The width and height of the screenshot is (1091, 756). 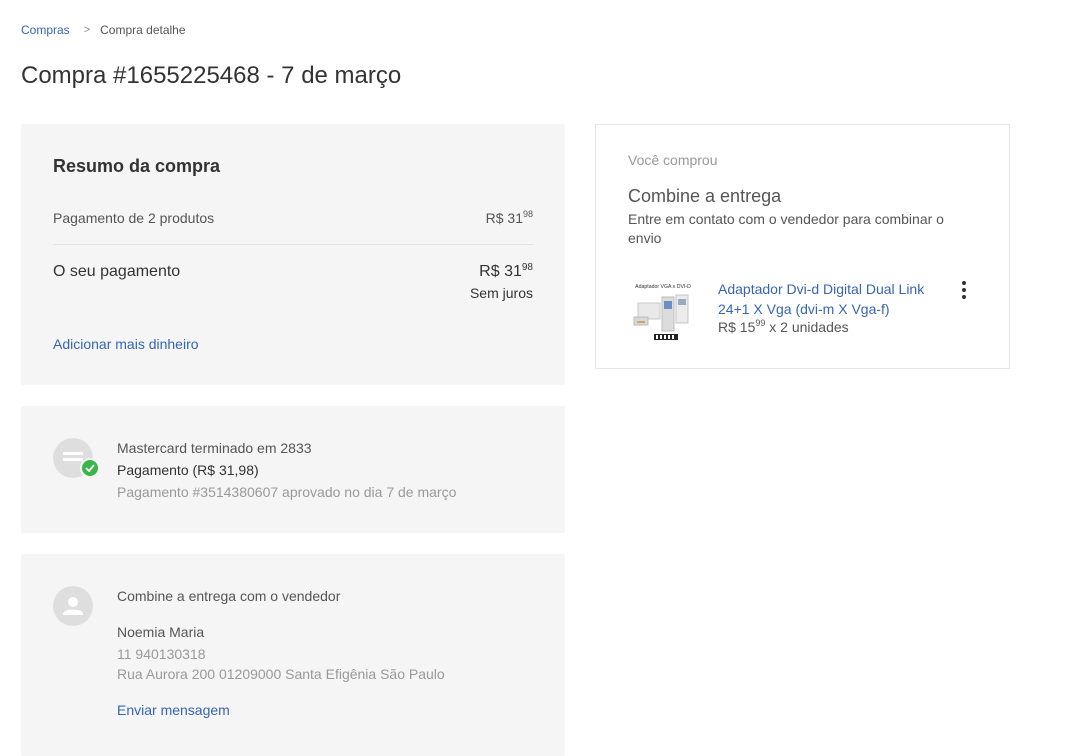 I want to click on user-icon, so click(x=73, y=606).